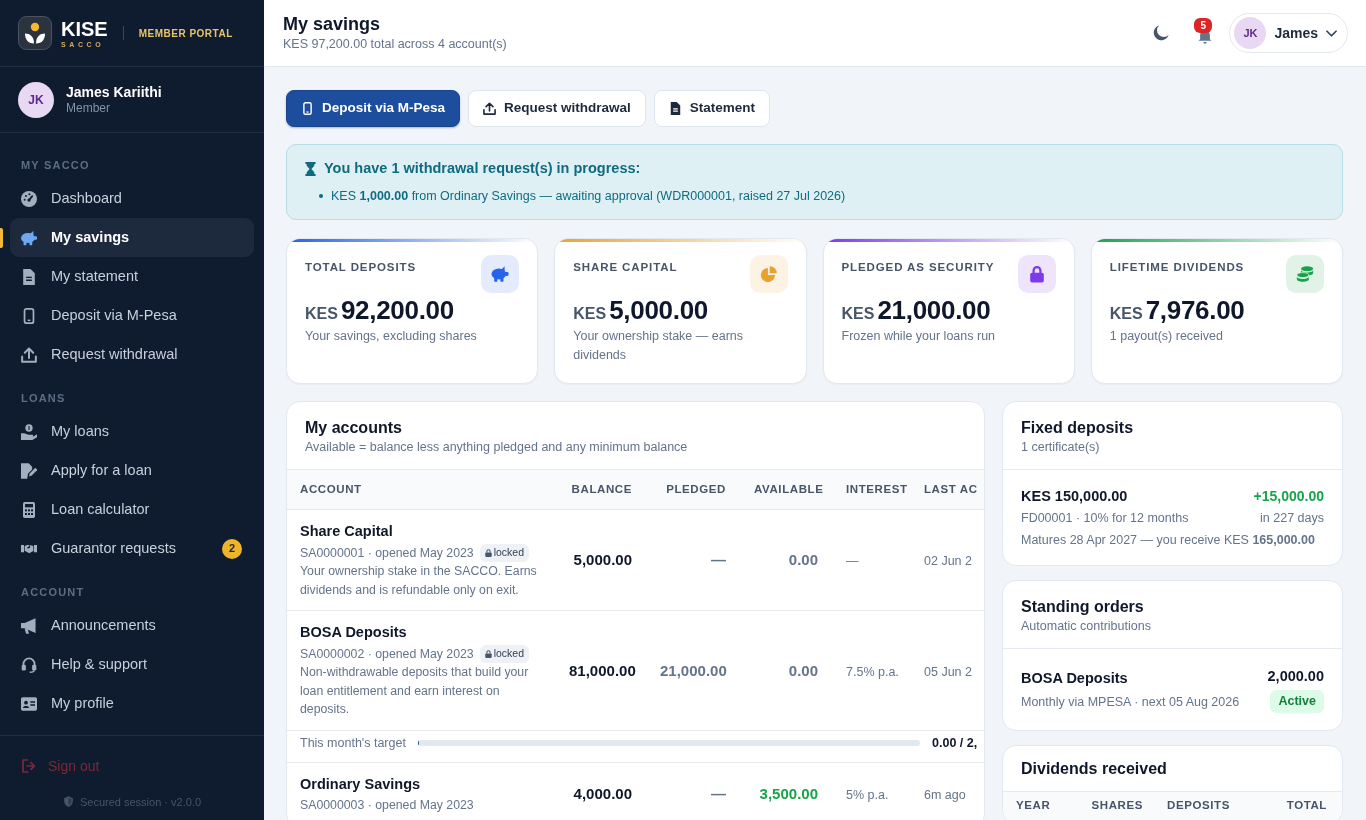  I want to click on column-header: ACCOUNT, so click(421, 489).